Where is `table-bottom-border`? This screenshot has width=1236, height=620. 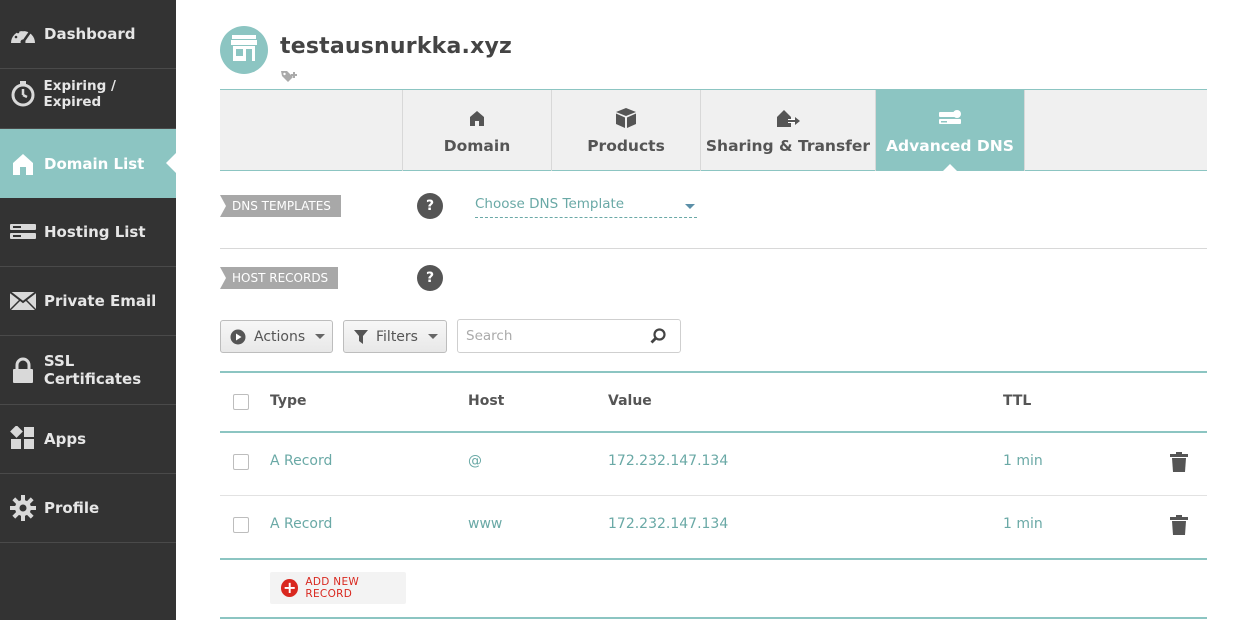
table-bottom-border is located at coordinates (713, 559).